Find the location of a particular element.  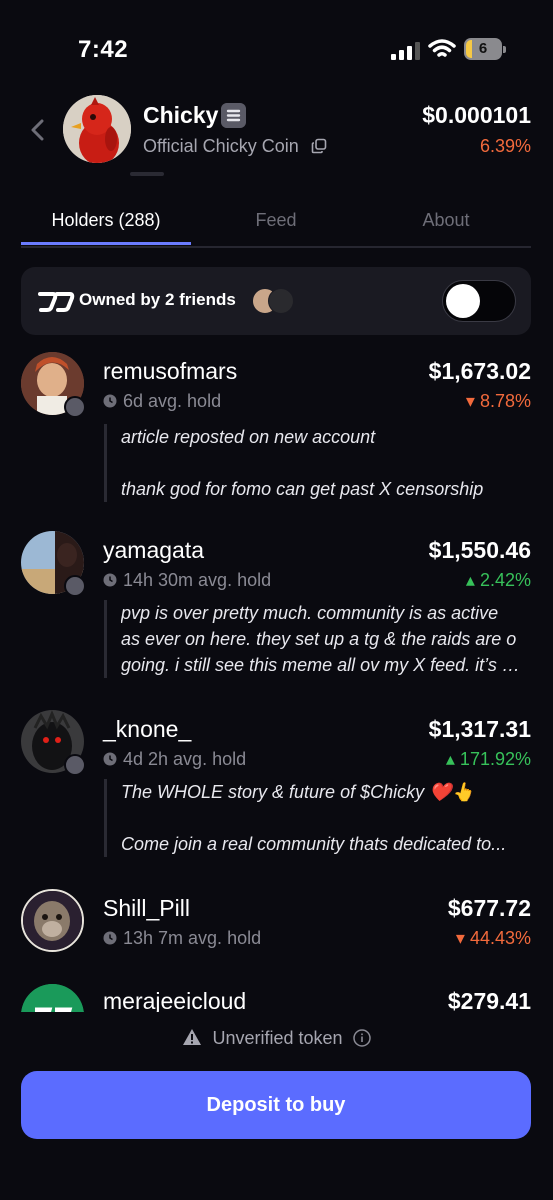

deposit-to-buy-button: Deposit to buy is located at coordinates (276, 1105).